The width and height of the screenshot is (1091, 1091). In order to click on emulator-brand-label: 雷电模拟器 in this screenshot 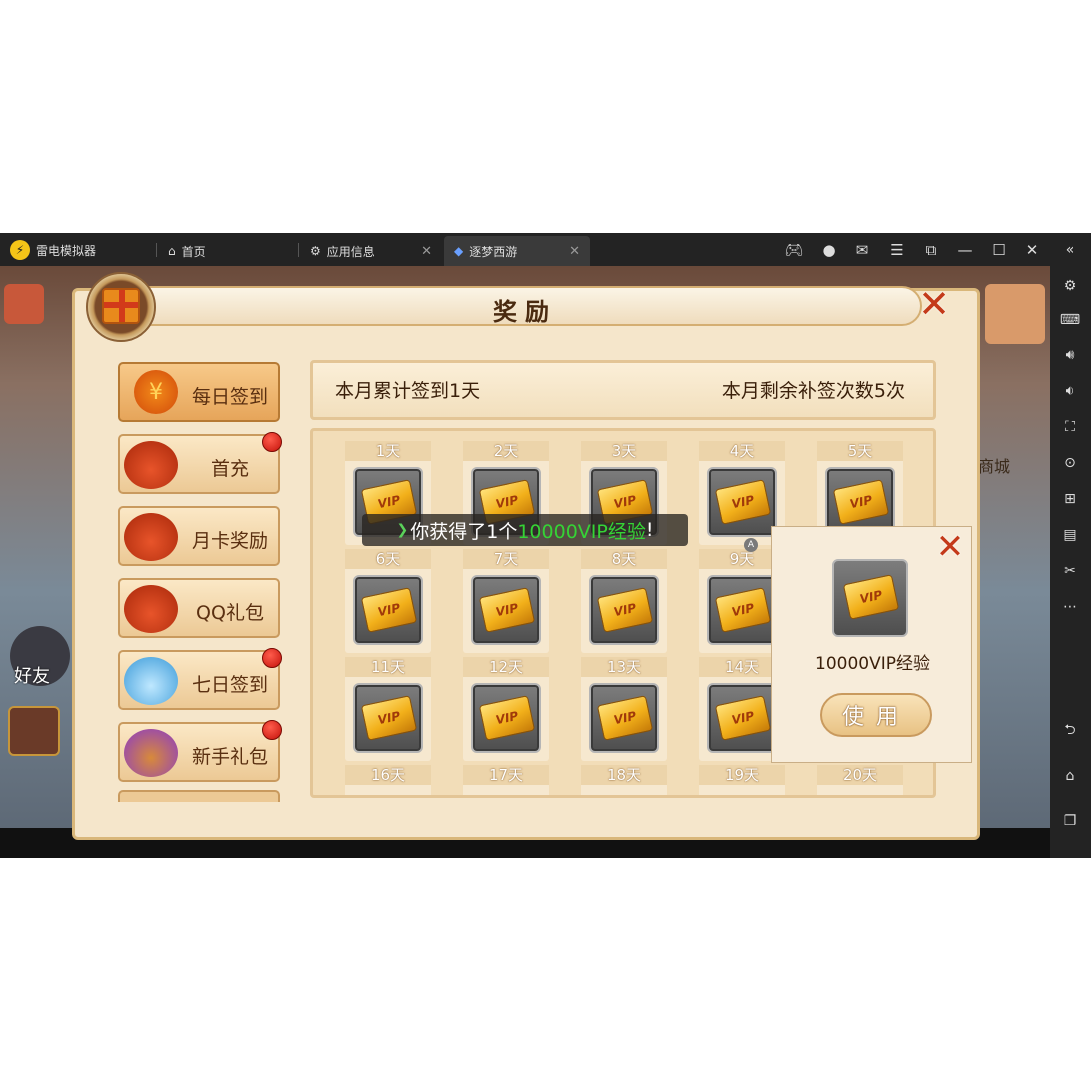, I will do `click(66, 250)`.